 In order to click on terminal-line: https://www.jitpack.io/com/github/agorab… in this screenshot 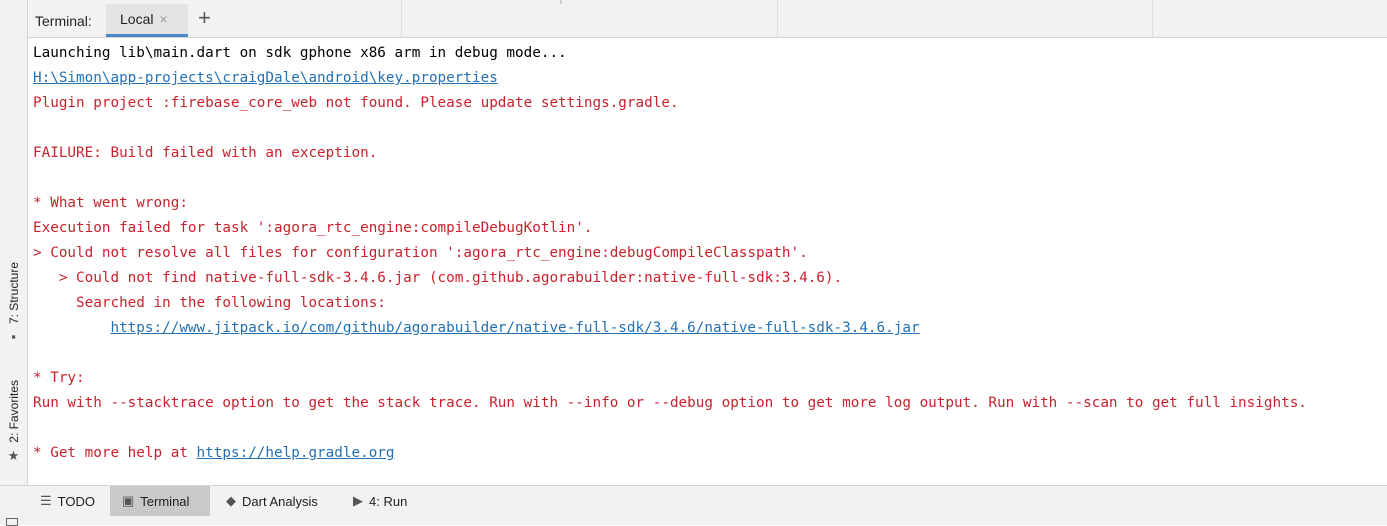, I will do `click(476, 328)`.